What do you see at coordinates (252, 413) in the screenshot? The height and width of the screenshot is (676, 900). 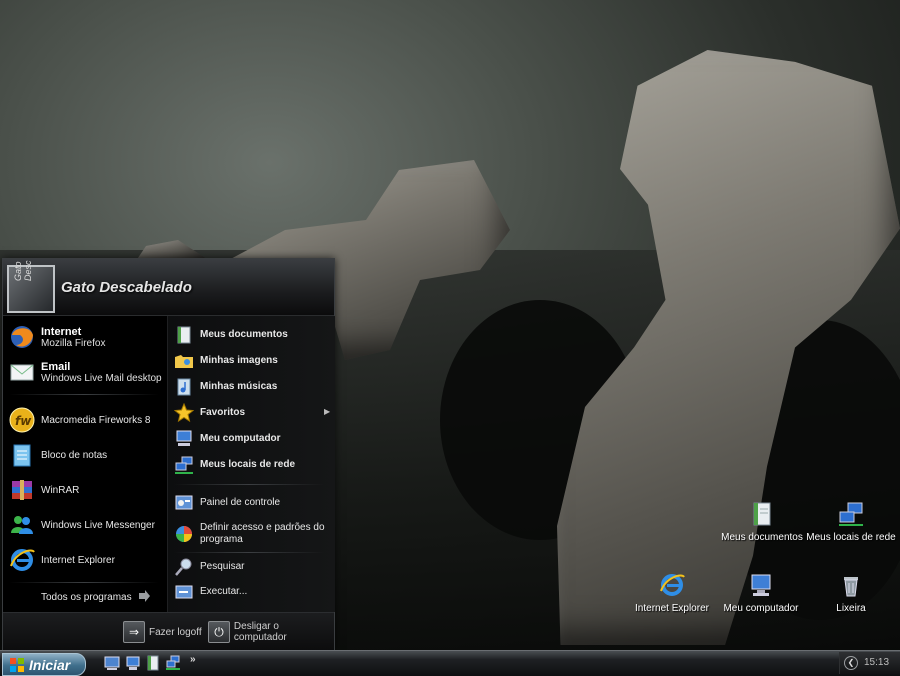 I see `place-item-favorites: Favoritos ▶` at bounding box center [252, 413].